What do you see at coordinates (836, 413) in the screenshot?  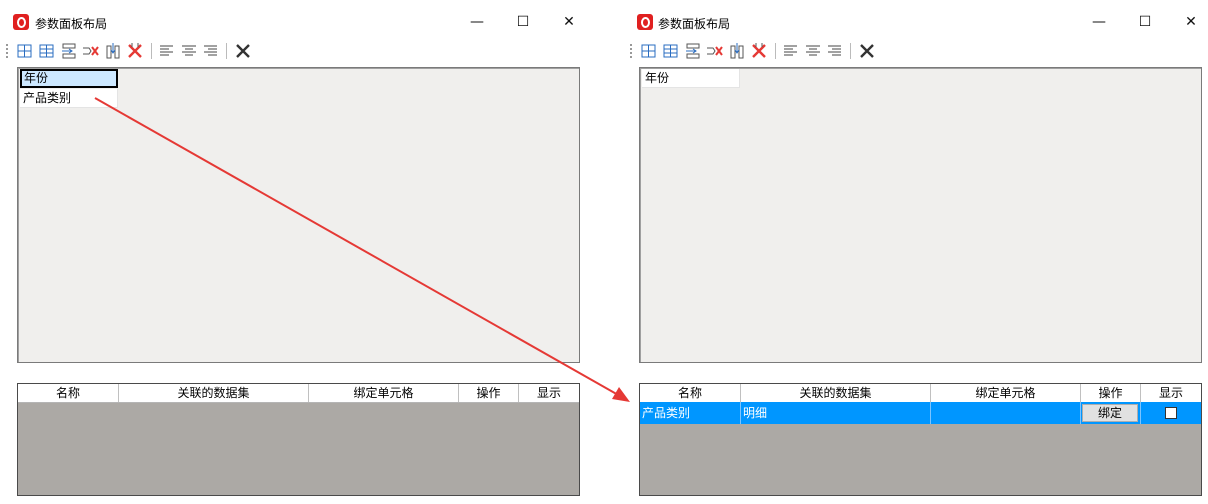 I see `row-dataset-cell: 明细` at bounding box center [836, 413].